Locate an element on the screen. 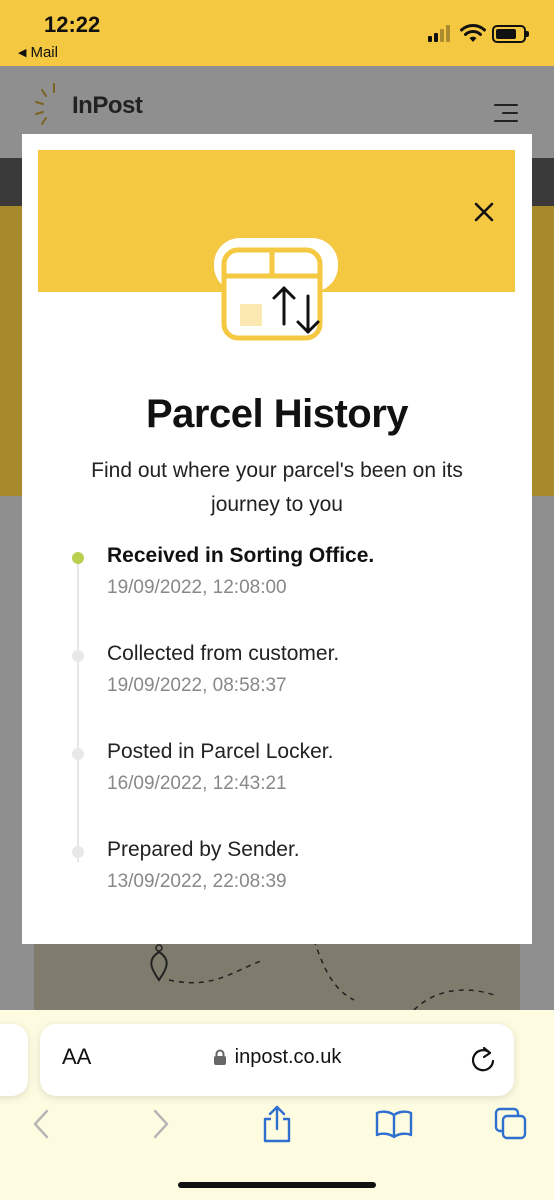  bookmarks-button is located at coordinates (394, 1124).